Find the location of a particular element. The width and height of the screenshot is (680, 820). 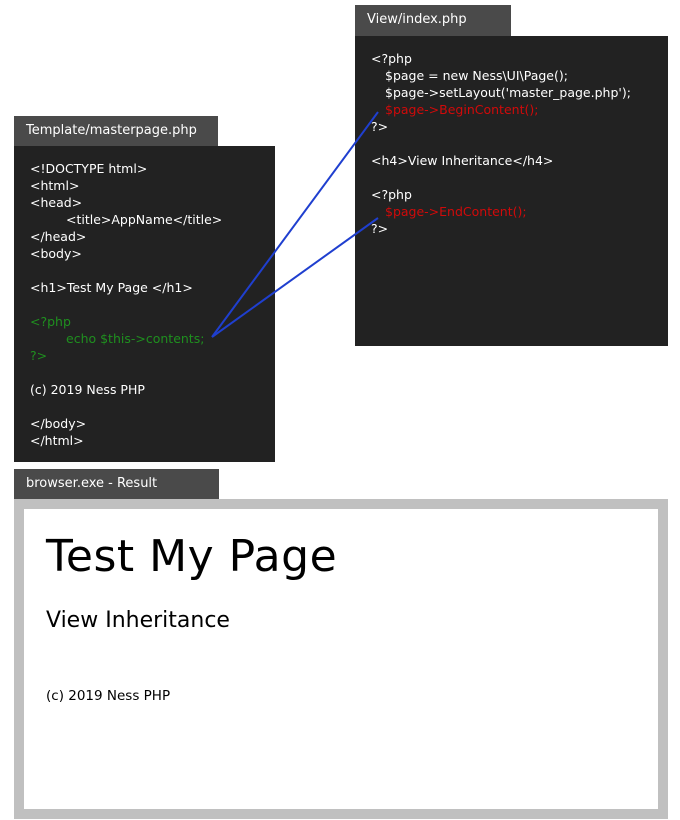

code-line: <h4>View Inheritance</h4> is located at coordinates (462, 160).